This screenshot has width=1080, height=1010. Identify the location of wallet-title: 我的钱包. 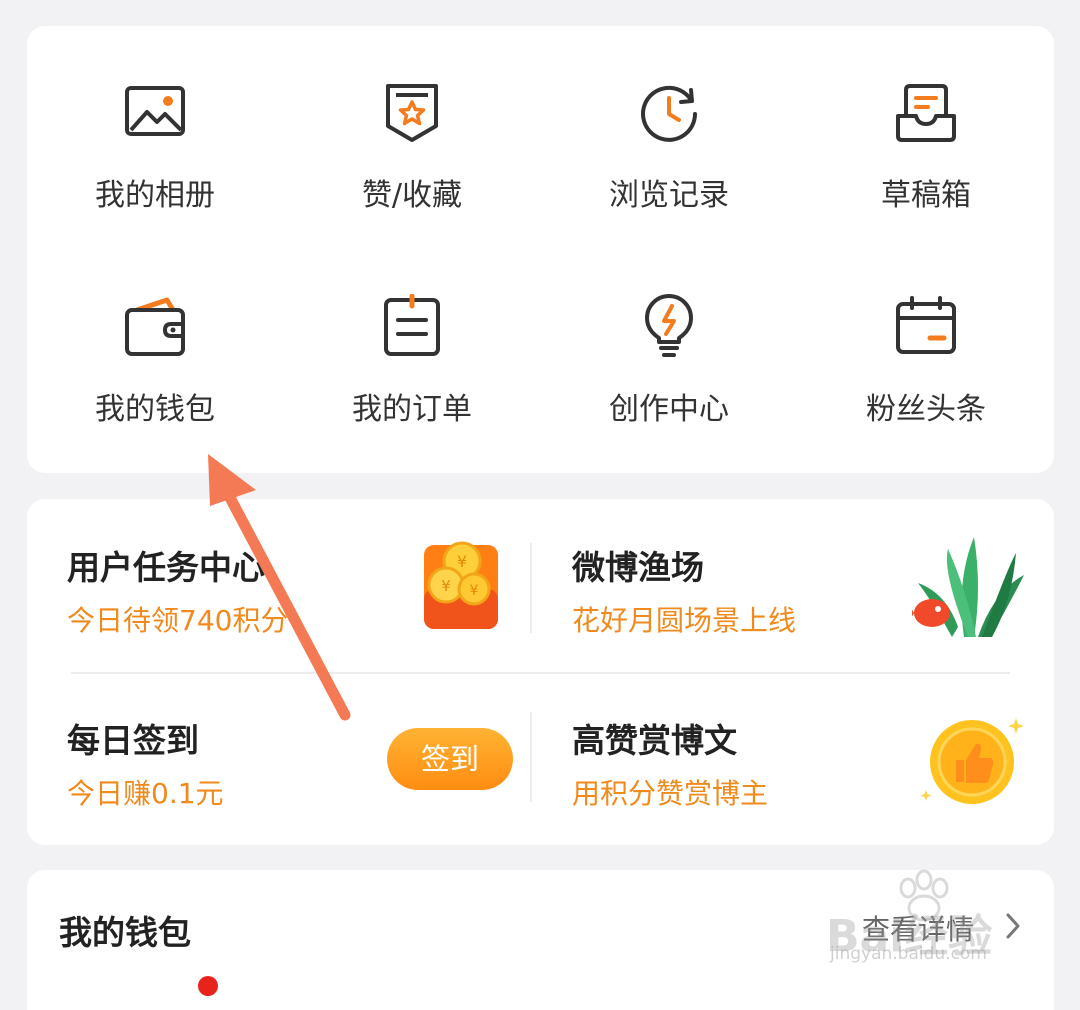
(125, 932).